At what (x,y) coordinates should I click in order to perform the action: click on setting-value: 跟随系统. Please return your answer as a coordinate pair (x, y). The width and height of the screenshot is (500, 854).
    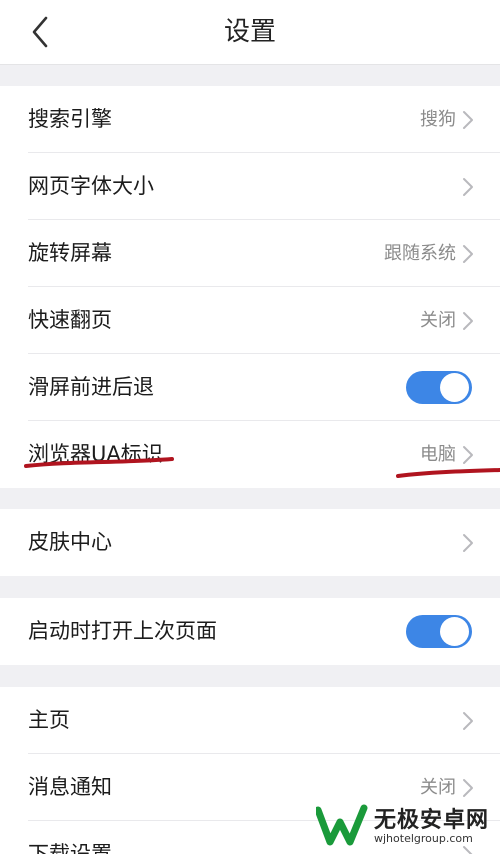
    Looking at the image, I should click on (420, 253).